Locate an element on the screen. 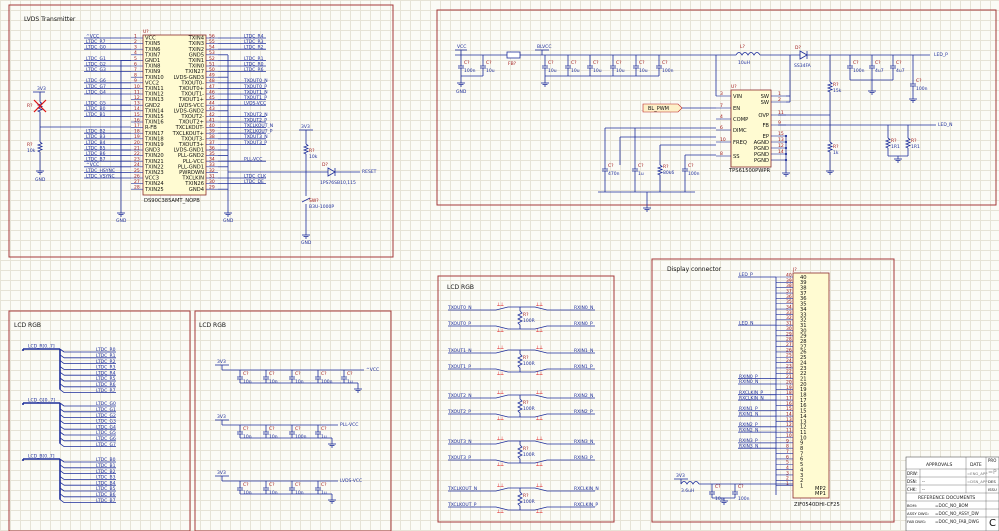  pwr-inductor-ref: L? is located at coordinates (743, 47).